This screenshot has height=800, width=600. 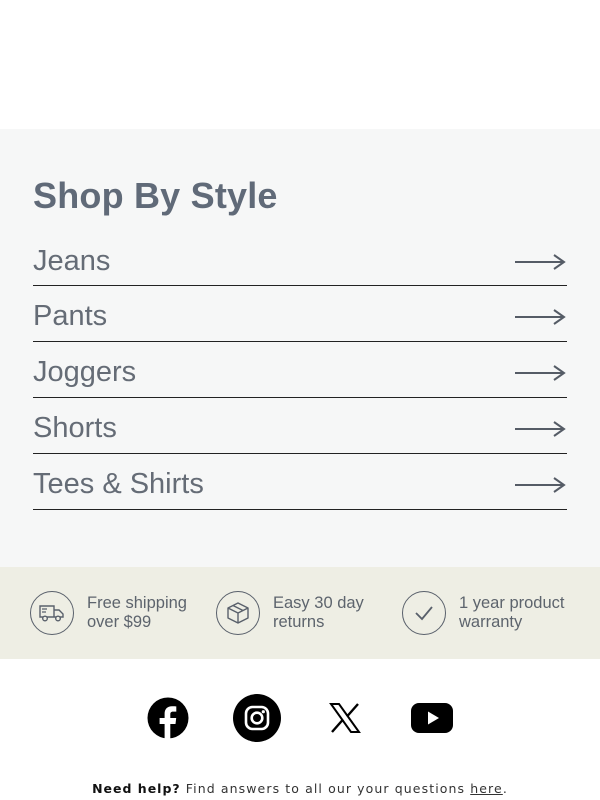 I want to click on style-link-tees-shirts: Tees & Shirts, so click(x=300, y=482).